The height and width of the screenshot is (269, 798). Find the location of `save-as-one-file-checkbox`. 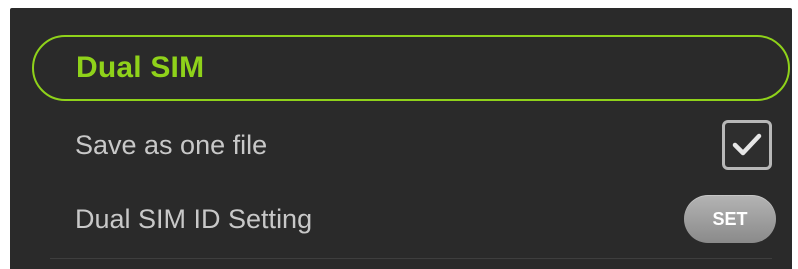

save-as-one-file-checkbox is located at coordinates (747, 145).